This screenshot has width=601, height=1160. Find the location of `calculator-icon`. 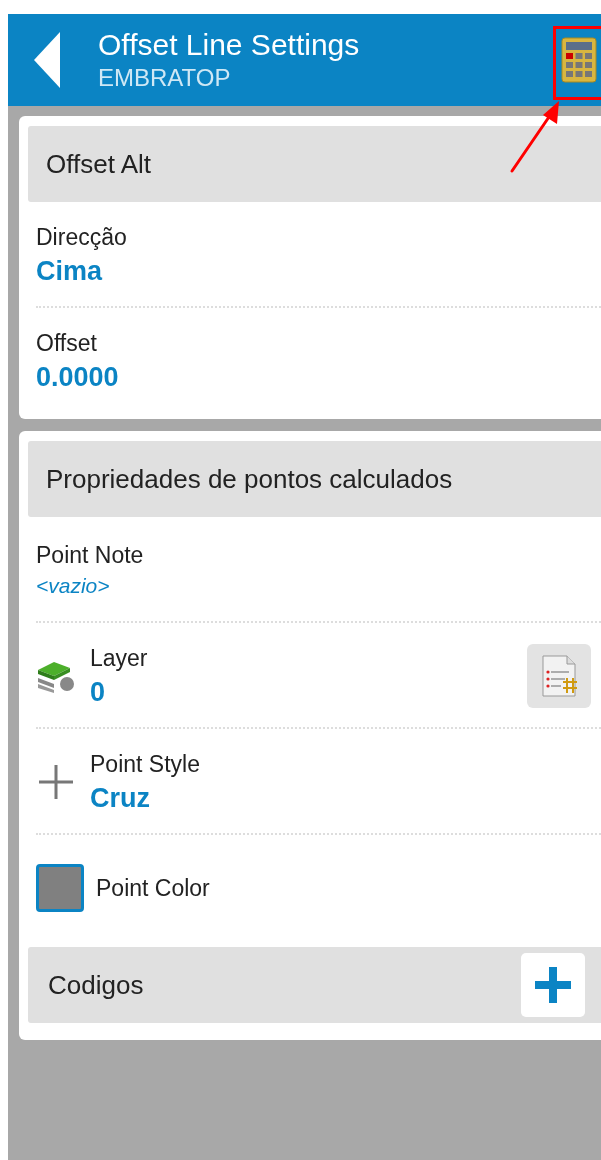

calculator-icon is located at coordinates (579, 60).